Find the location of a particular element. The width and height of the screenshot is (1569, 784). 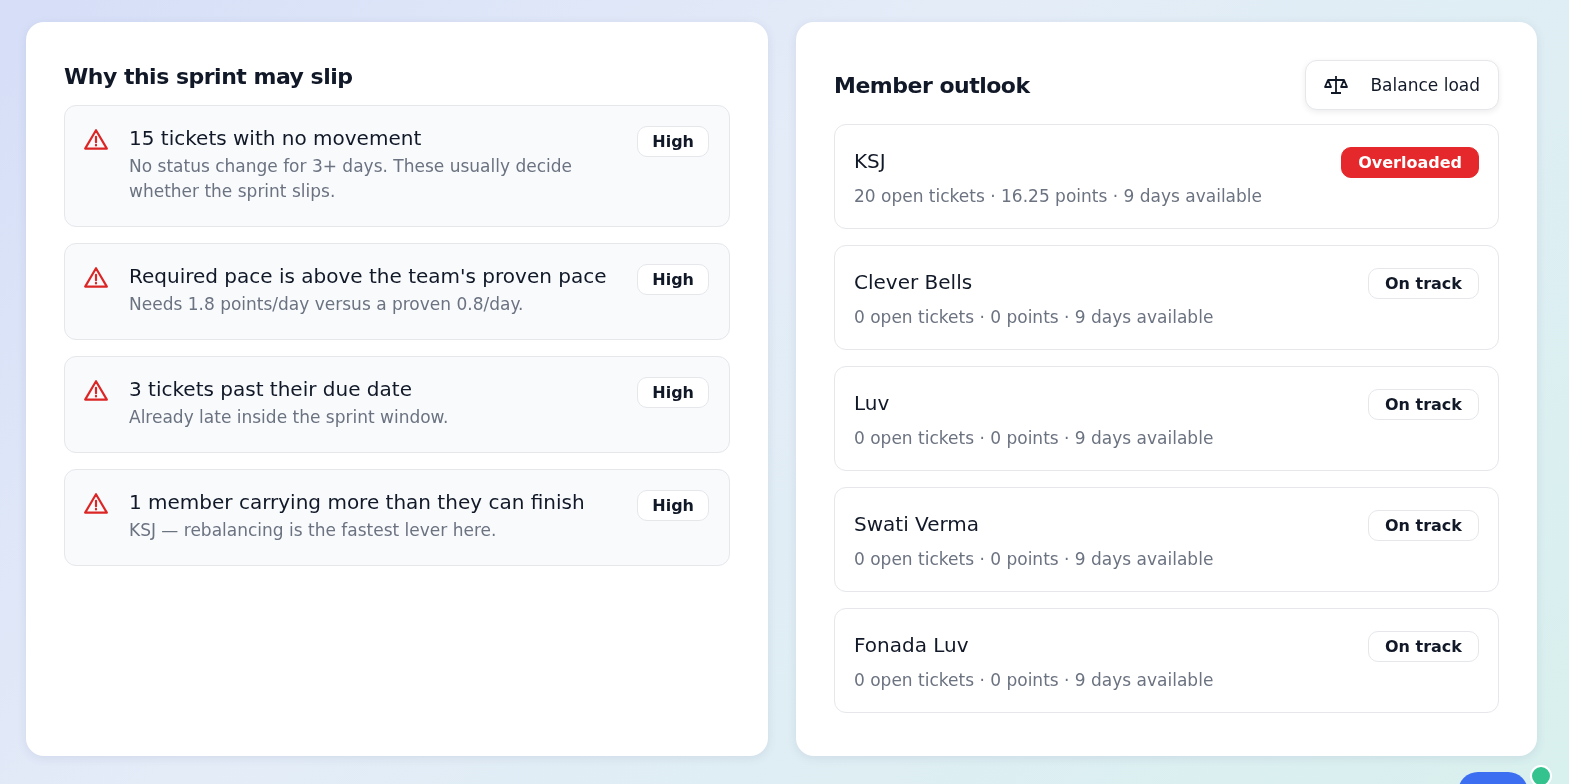

member-name: Clever Bells is located at coordinates (914, 282).